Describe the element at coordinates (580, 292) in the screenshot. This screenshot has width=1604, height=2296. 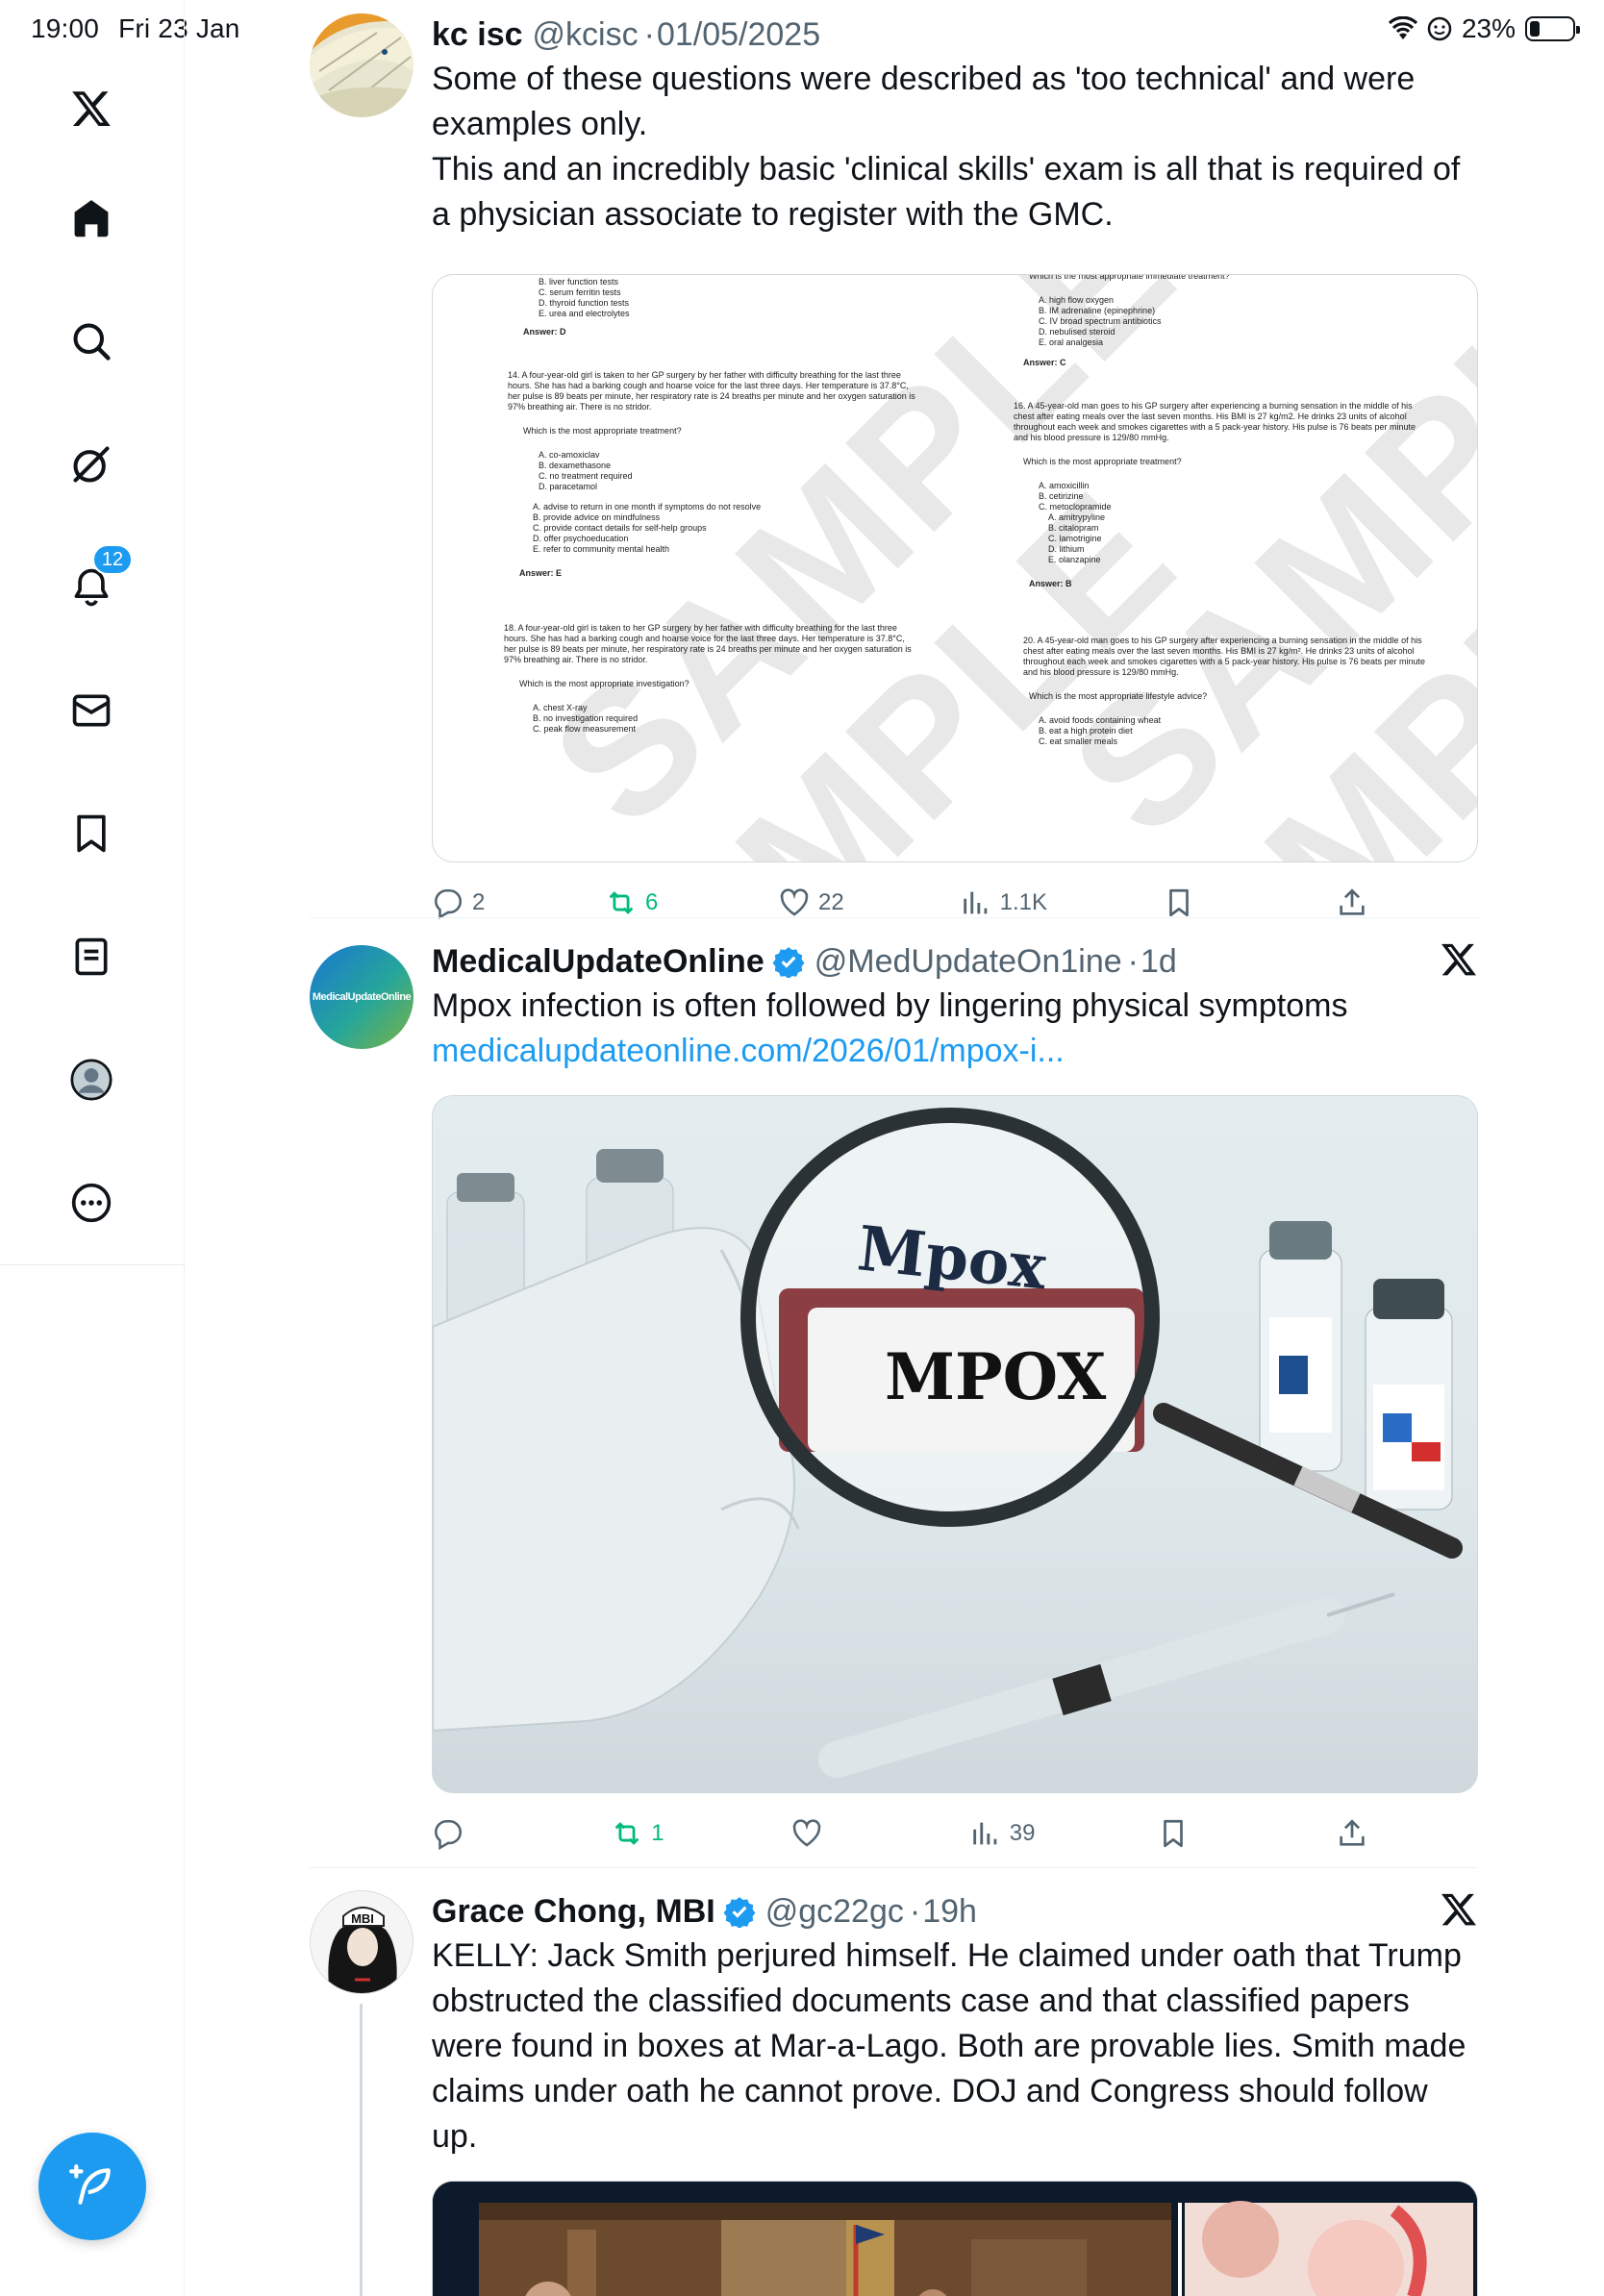
I see `doc-option: C. serum ferritin tests` at that location.